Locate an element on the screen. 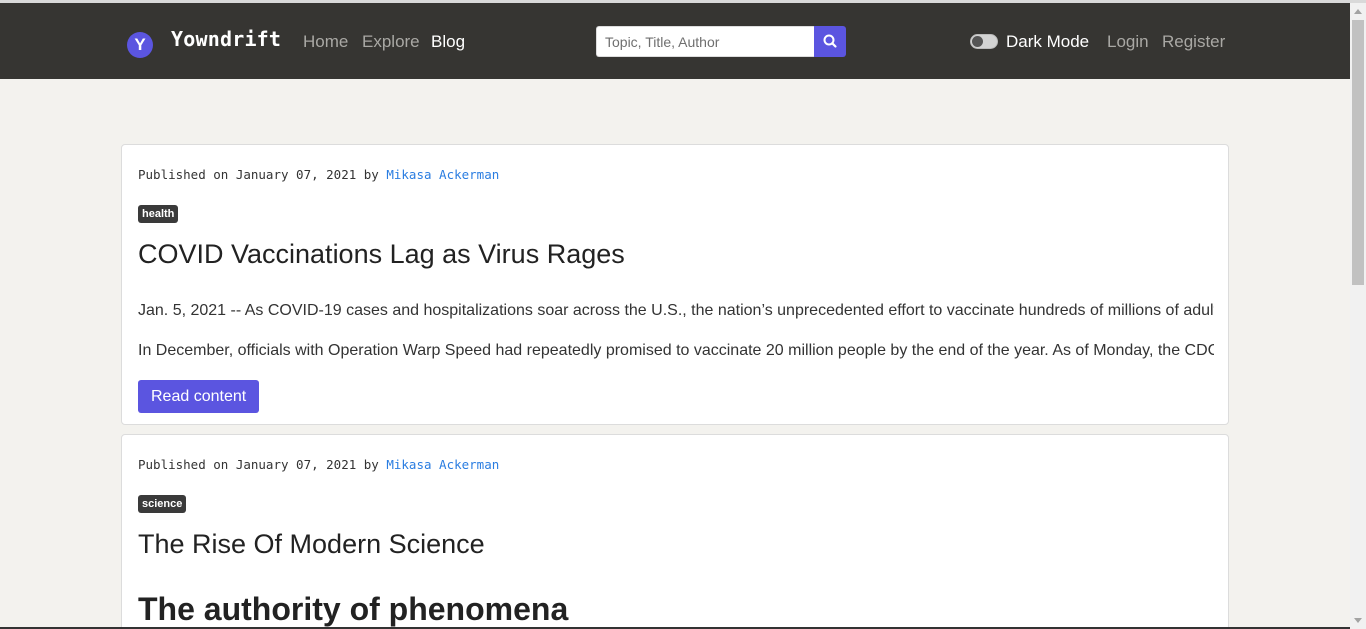  dark-mode-label: Dark Mode is located at coordinates (1048, 41).